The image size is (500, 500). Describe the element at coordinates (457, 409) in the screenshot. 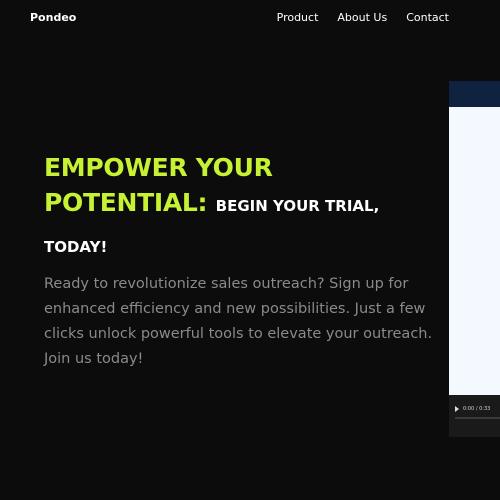

I see `play-icon` at that location.